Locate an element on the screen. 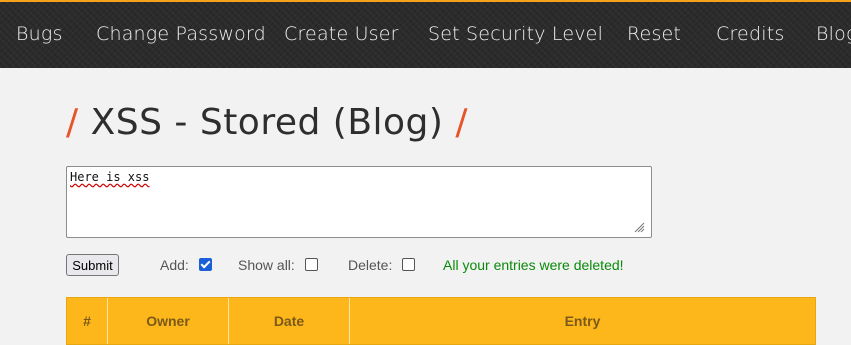 This screenshot has width=851, height=345. show-all-label: Show all: is located at coordinates (266, 265).